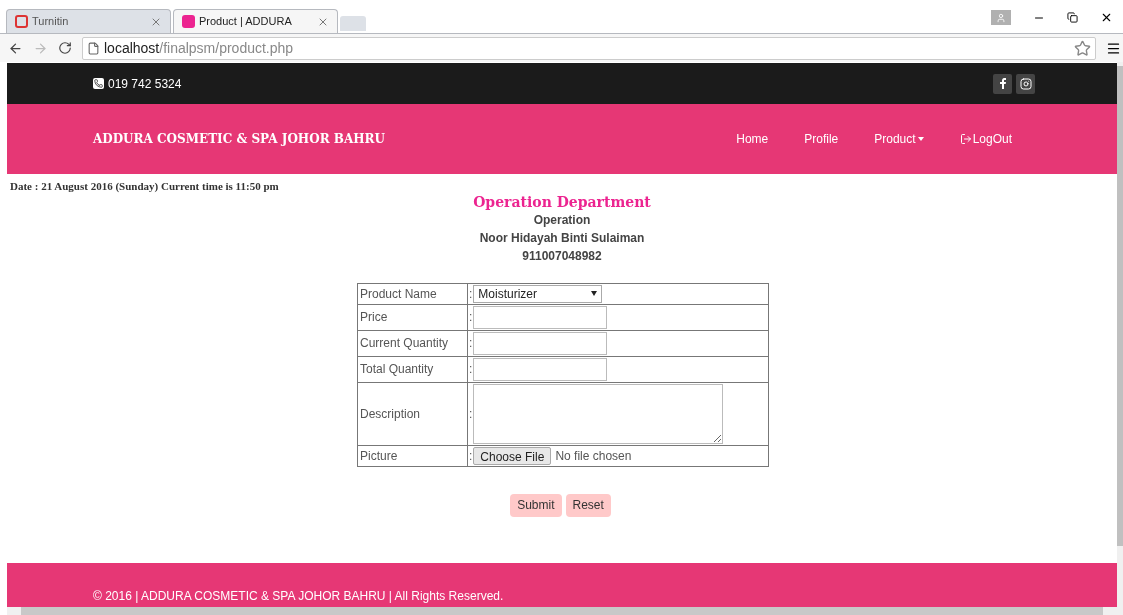  Describe the element at coordinates (1001, 17) in the screenshot. I see `profile-icon` at that location.